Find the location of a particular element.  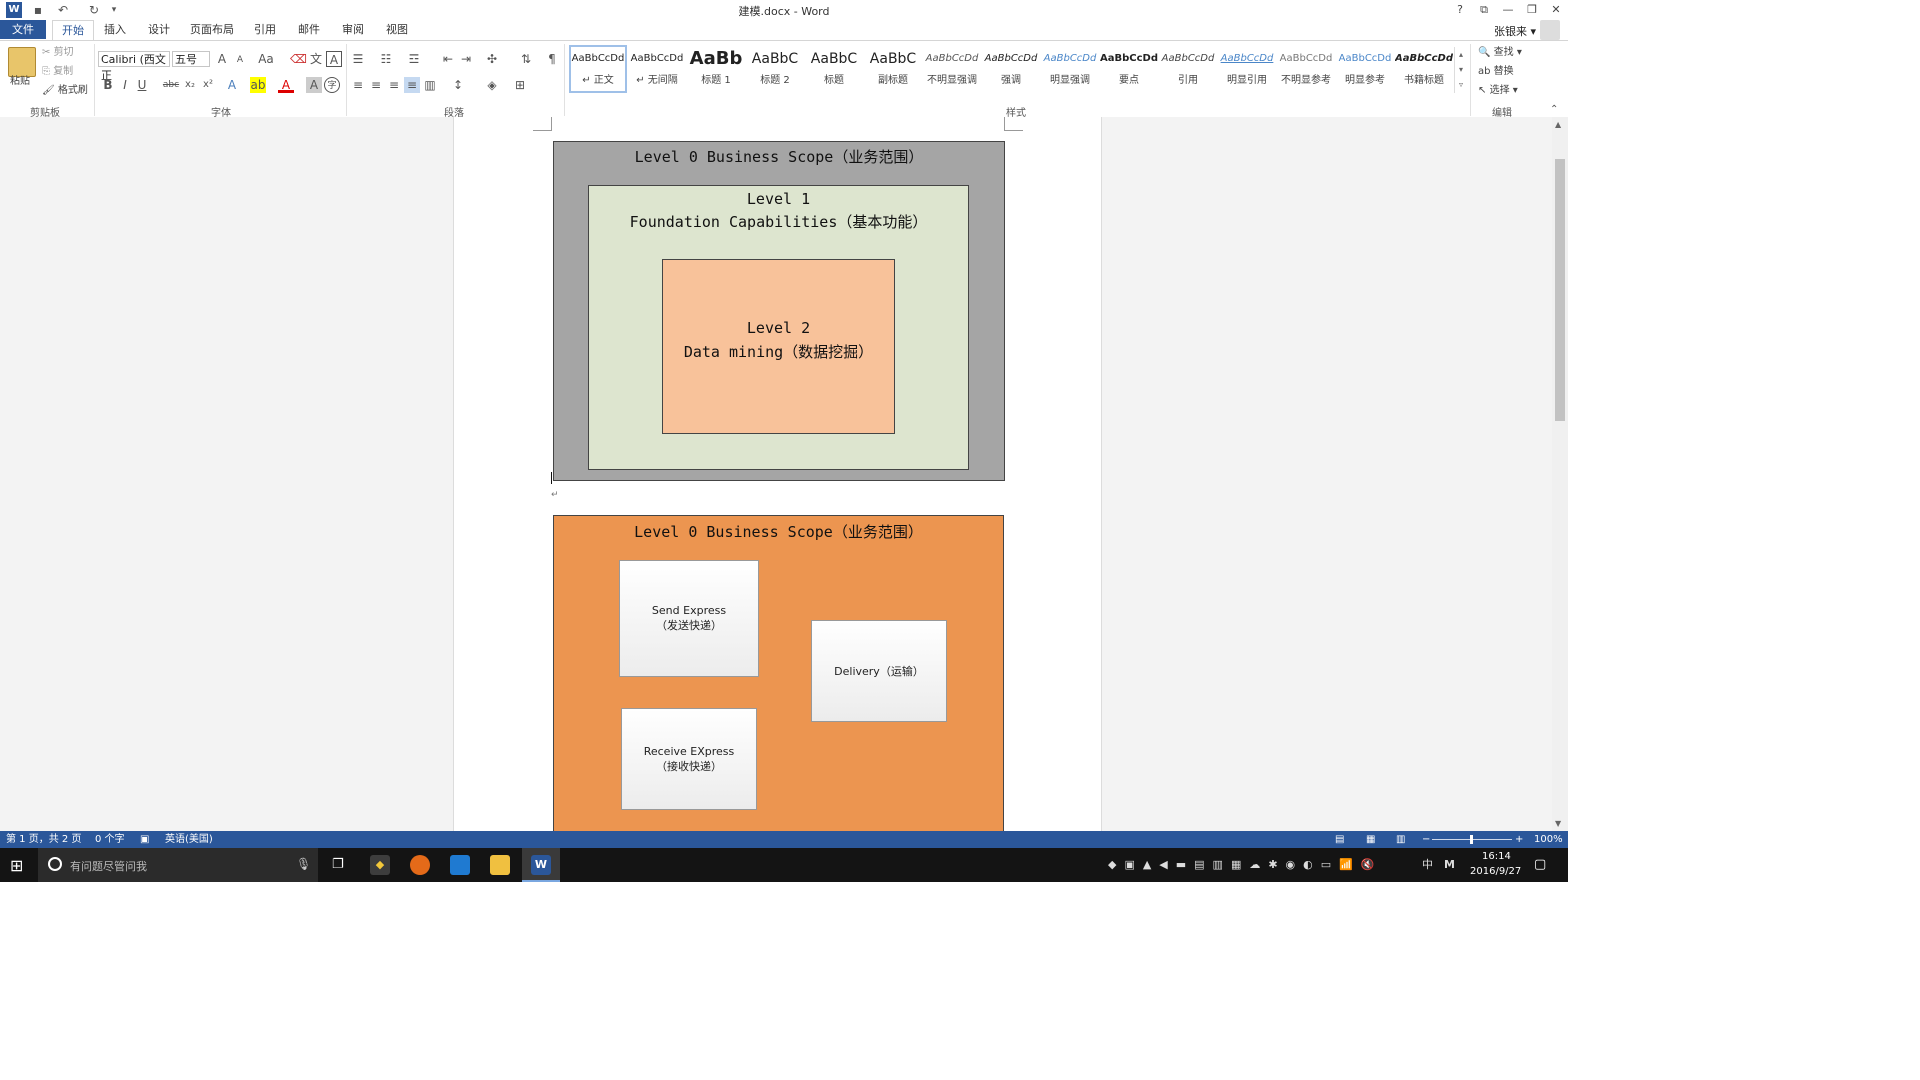

tab-page-layout: 页面布局 is located at coordinates (212, 29).